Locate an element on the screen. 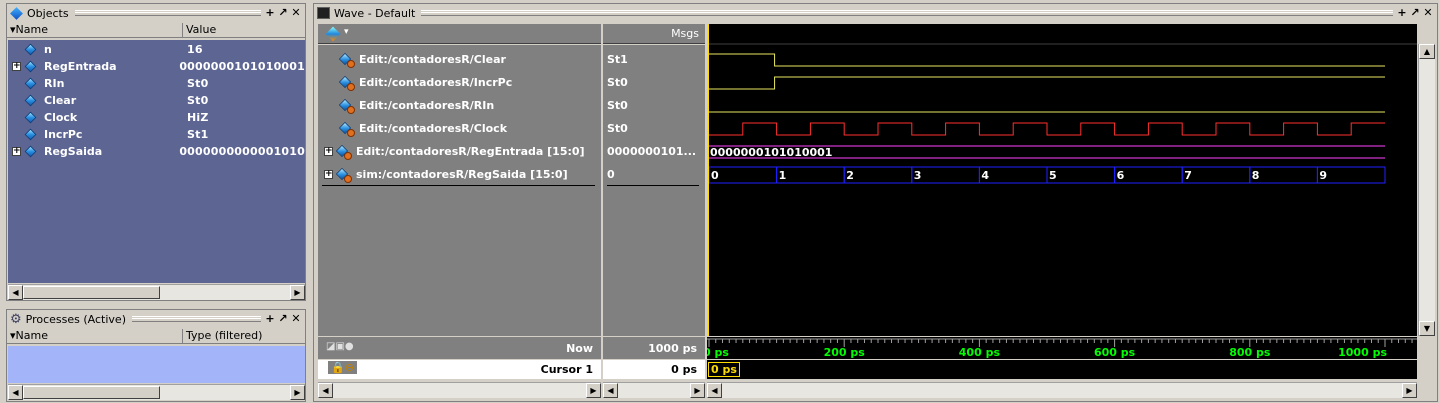  timeline-ruler: 0 ps 200 ps 400 ps 600 ps 800 ps 1000 ps is located at coordinates (1060, 348).